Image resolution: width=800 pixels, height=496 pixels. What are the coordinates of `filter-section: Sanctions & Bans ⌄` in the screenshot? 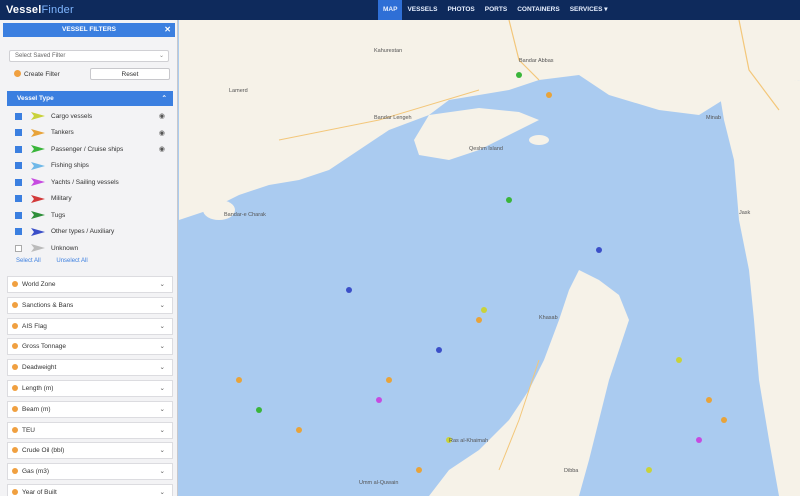 It's located at (90, 305).